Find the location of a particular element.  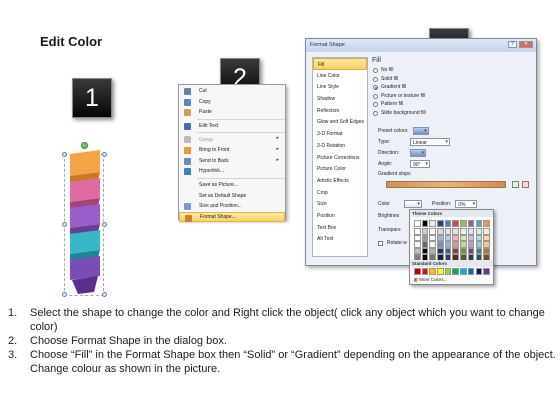

nav-item-shadow: Shadow is located at coordinates (340, 99).